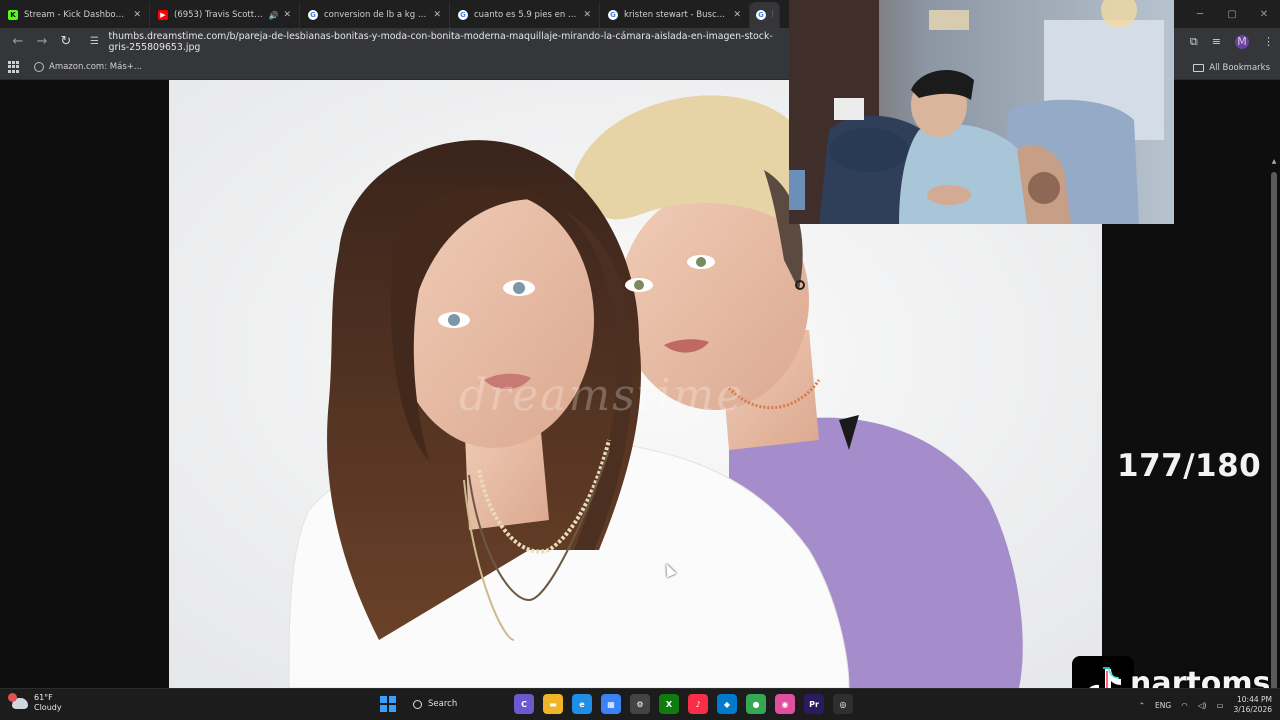 This screenshot has height=720, width=1280. I want to click on close-window-icon: ✕, so click(1264, 14).